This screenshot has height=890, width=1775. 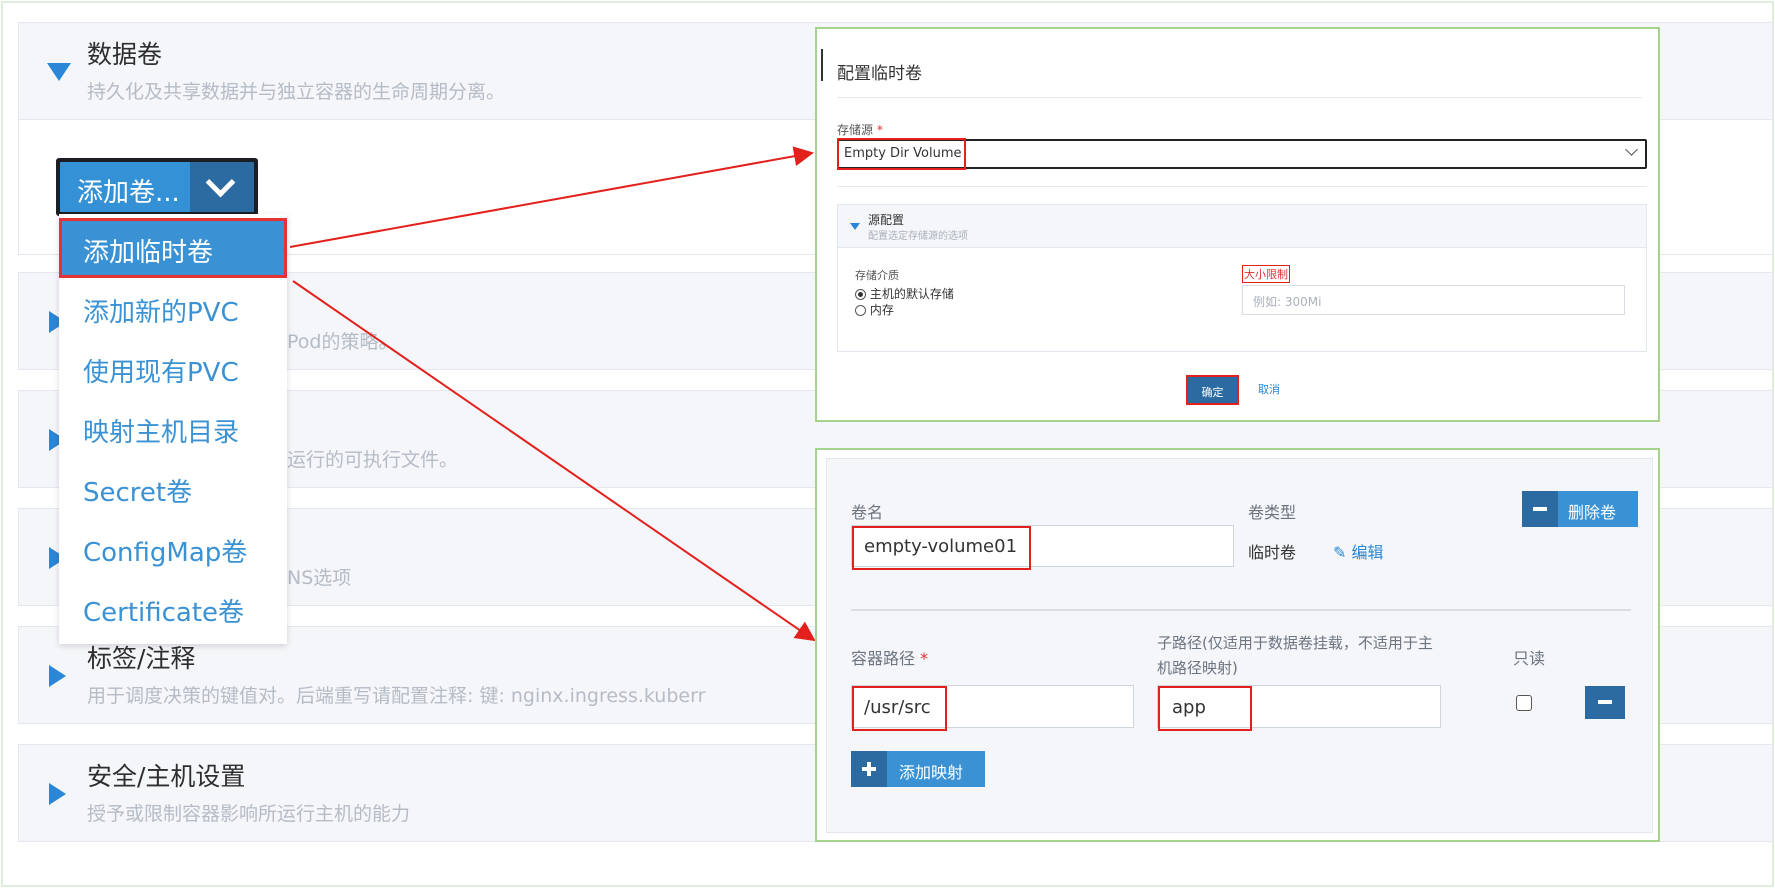 What do you see at coordinates (1242, 226) in the screenshot?
I see `source-config-header: 源配置 配置选定存储源的选项` at bounding box center [1242, 226].